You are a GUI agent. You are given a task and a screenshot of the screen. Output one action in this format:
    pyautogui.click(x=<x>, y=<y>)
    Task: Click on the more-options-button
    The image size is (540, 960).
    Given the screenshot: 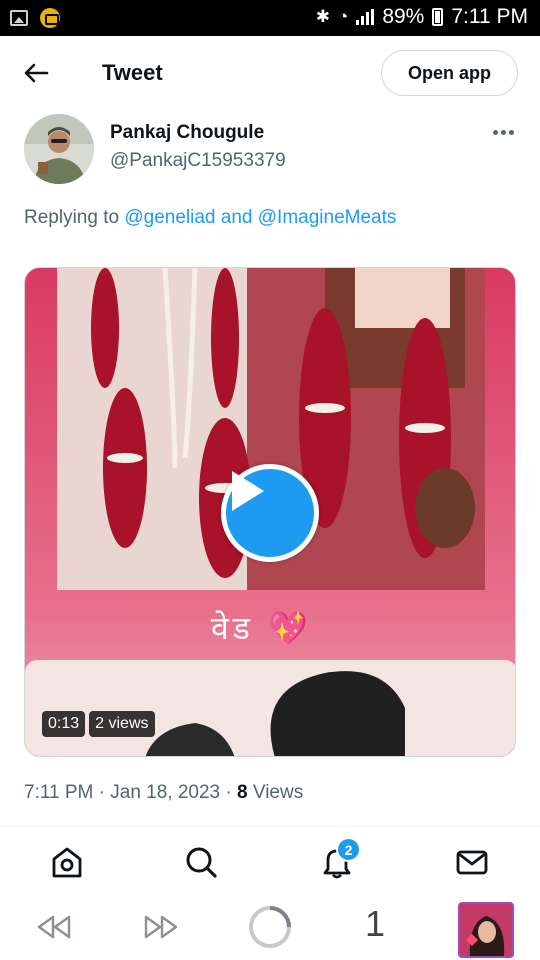 What is the action you would take?
    pyautogui.click(x=503, y=132)
    